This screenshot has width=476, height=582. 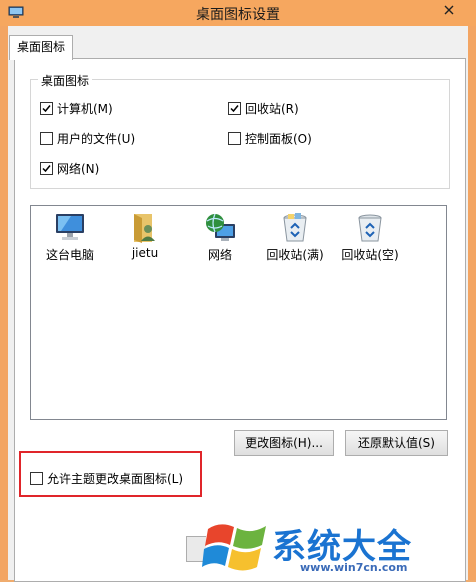 What do you see at coordinates (85, 109) in the screenshot?
I see `checkbox-label: 计算机(M)` at bounding box center [85, 109].